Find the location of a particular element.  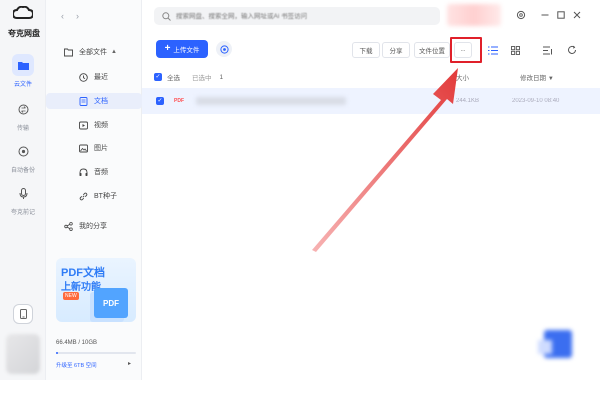

sidebar-item-video: 视频 is located at coordinates (94, 125).